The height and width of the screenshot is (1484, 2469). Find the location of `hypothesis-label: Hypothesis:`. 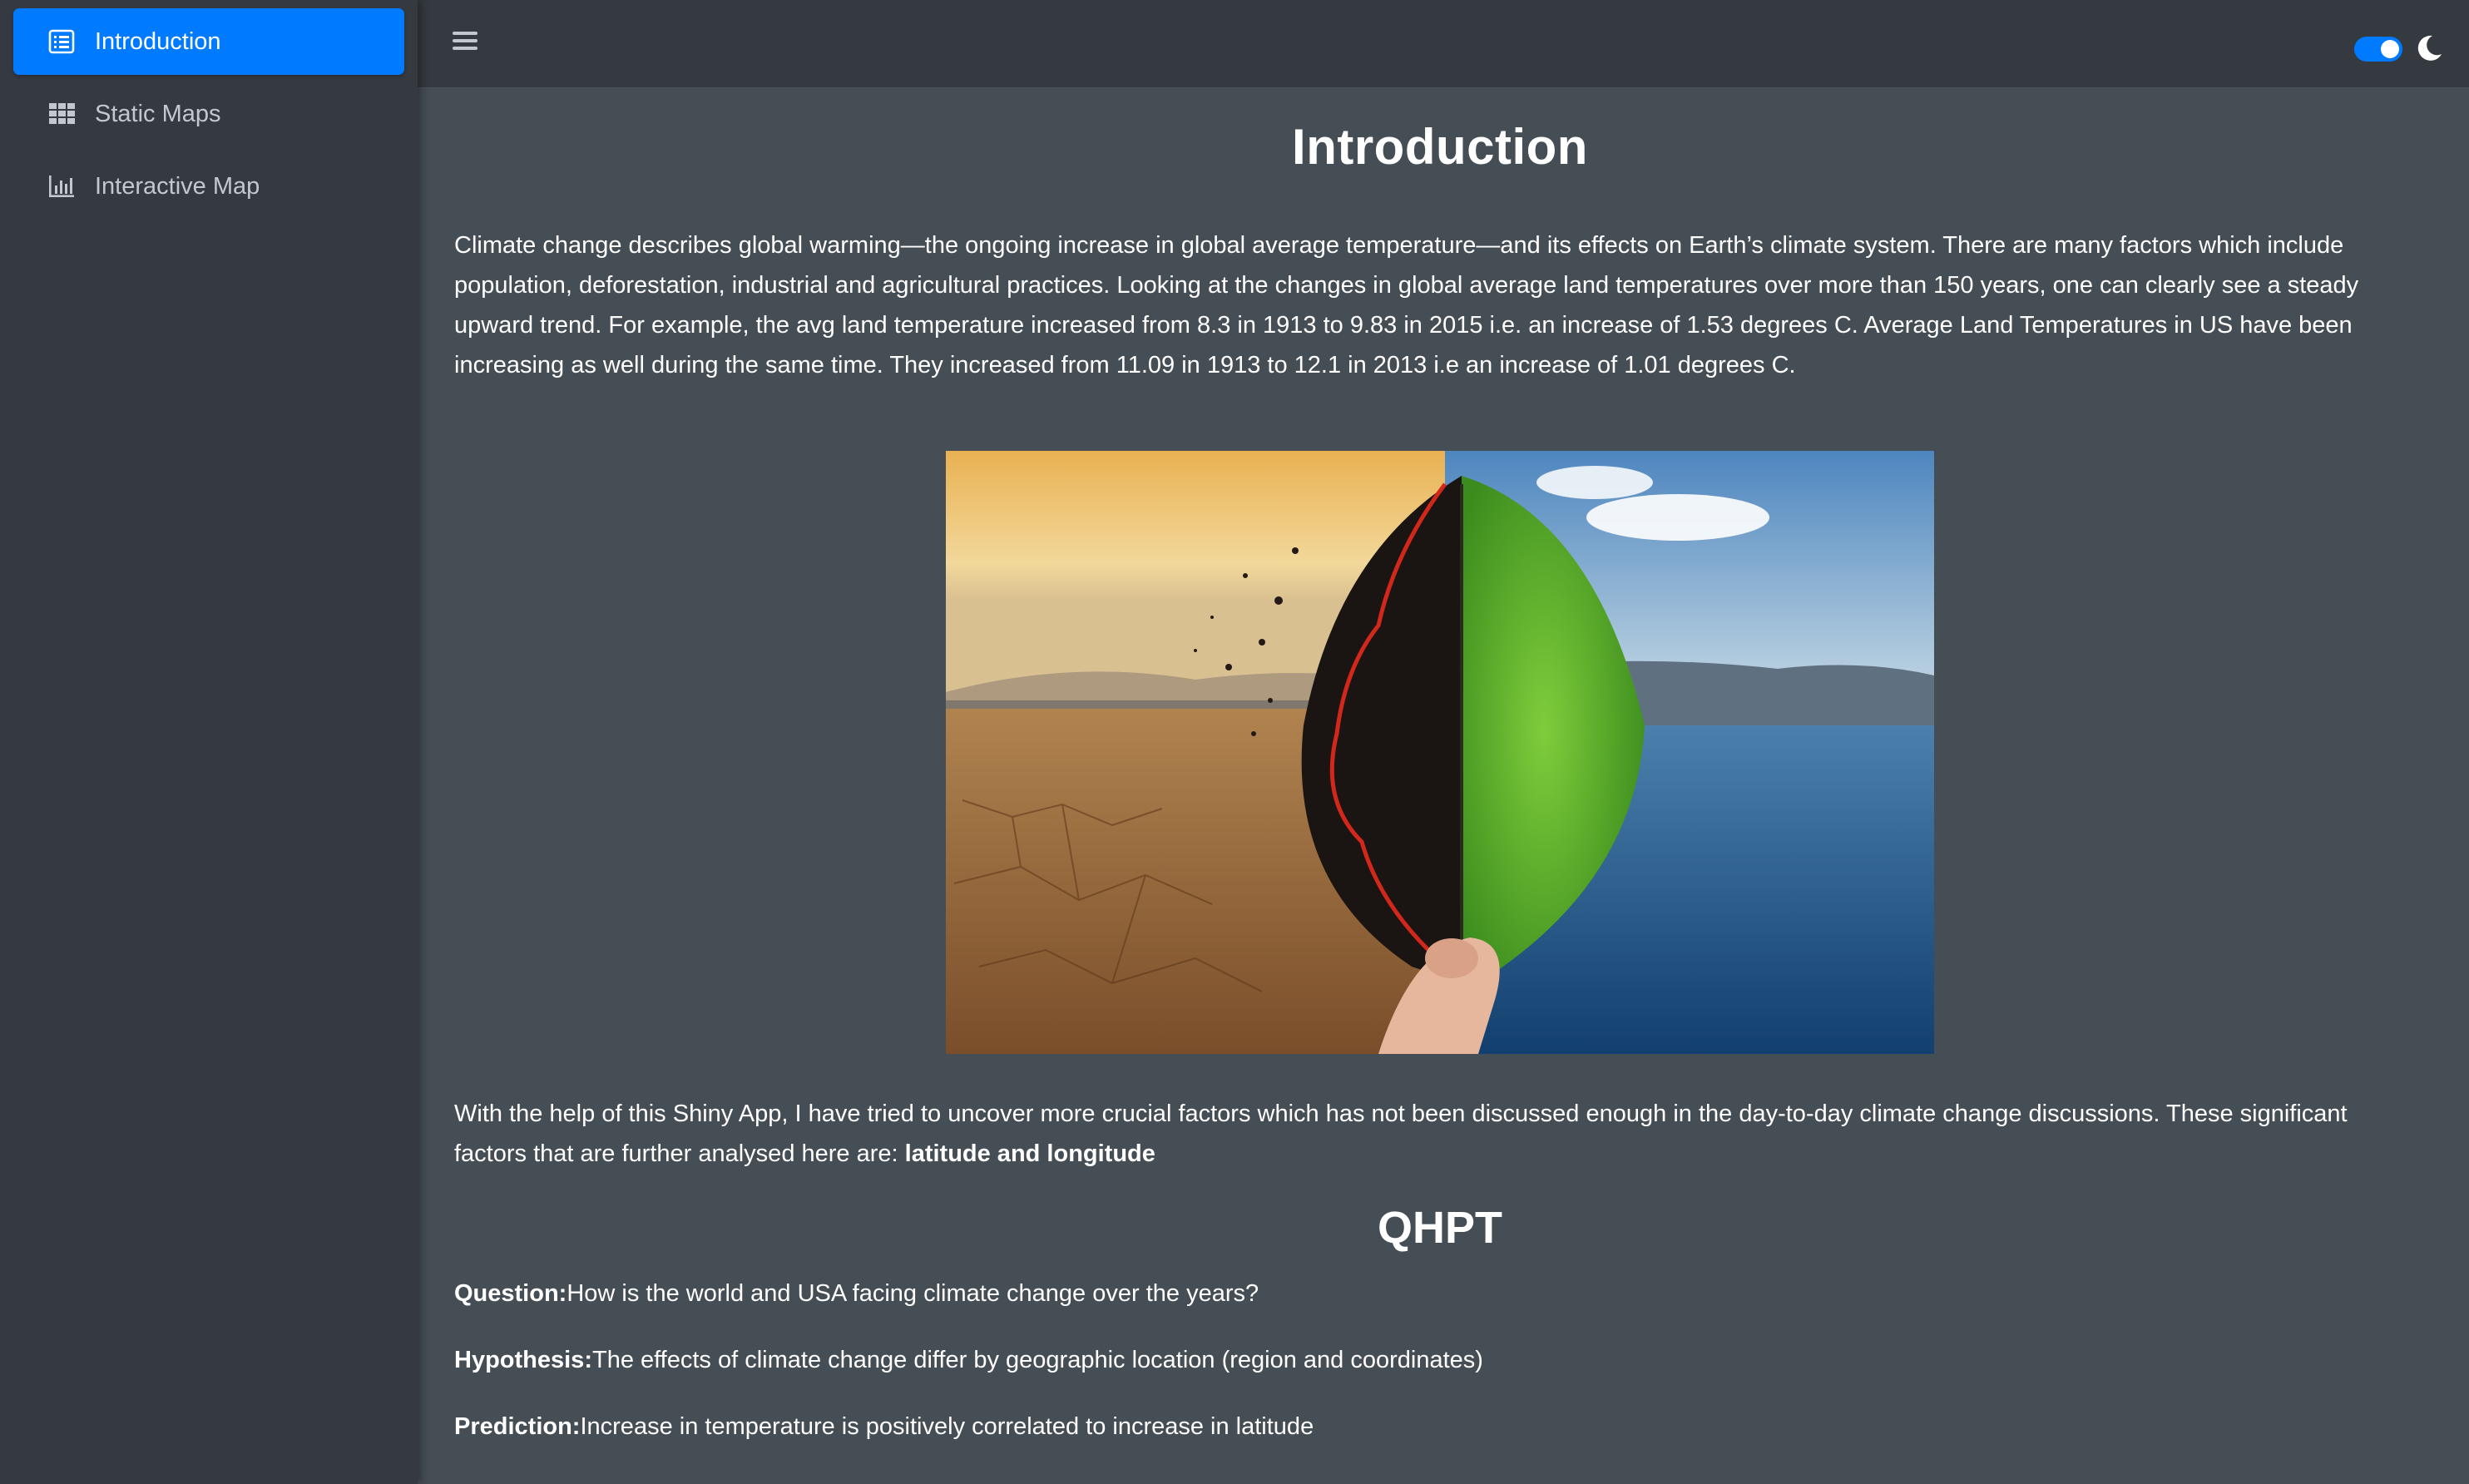

hypothesis-label: Hypothesis: is located at coordinates (523, 1360).